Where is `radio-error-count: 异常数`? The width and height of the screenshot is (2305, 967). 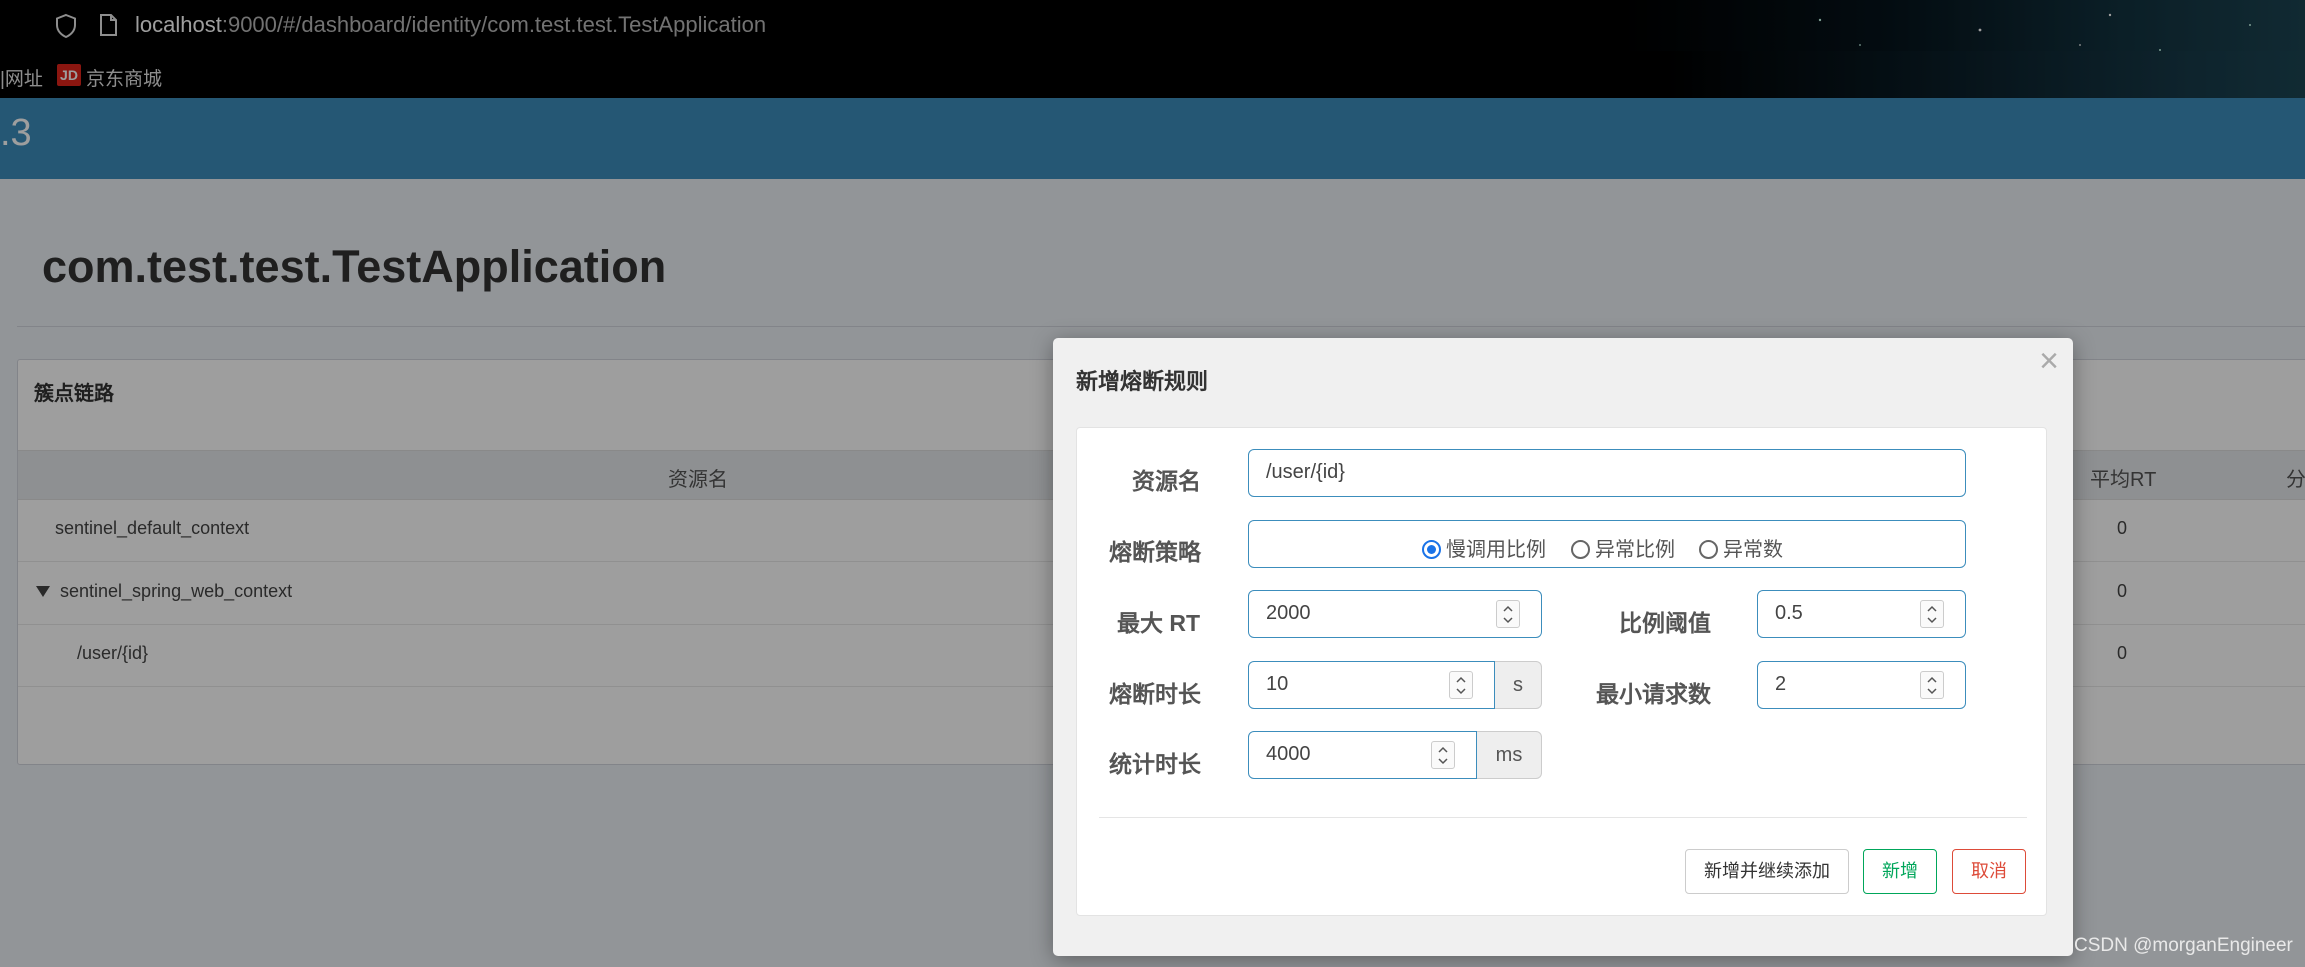 radio-error-count: 异常数 is located at coordinates (1741, 547).